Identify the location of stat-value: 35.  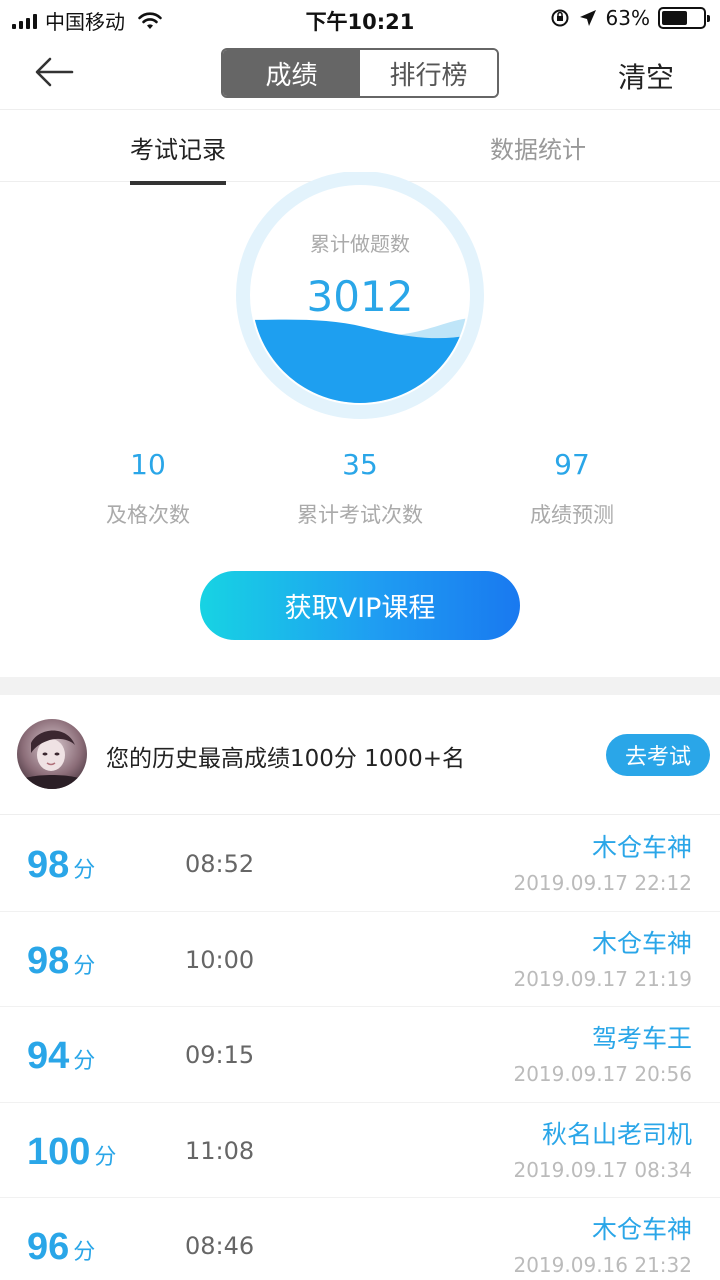
(360, 464).